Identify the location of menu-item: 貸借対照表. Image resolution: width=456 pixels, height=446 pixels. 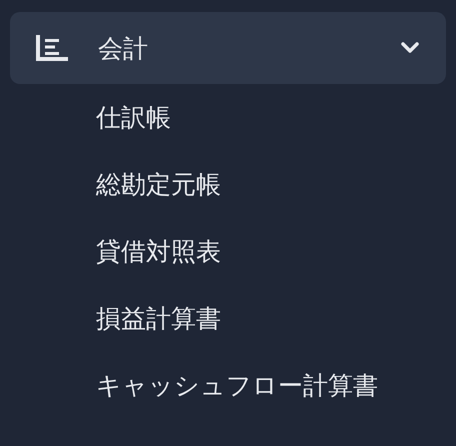
(158, 251).